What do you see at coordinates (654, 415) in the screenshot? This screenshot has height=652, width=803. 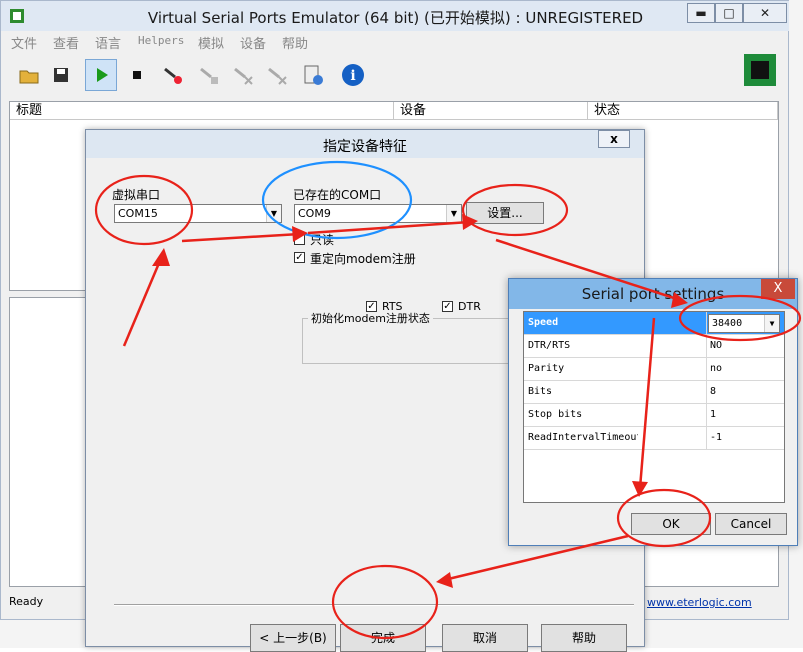 I see `property-row: Stop bits 1` at bounding box center [654, 415].